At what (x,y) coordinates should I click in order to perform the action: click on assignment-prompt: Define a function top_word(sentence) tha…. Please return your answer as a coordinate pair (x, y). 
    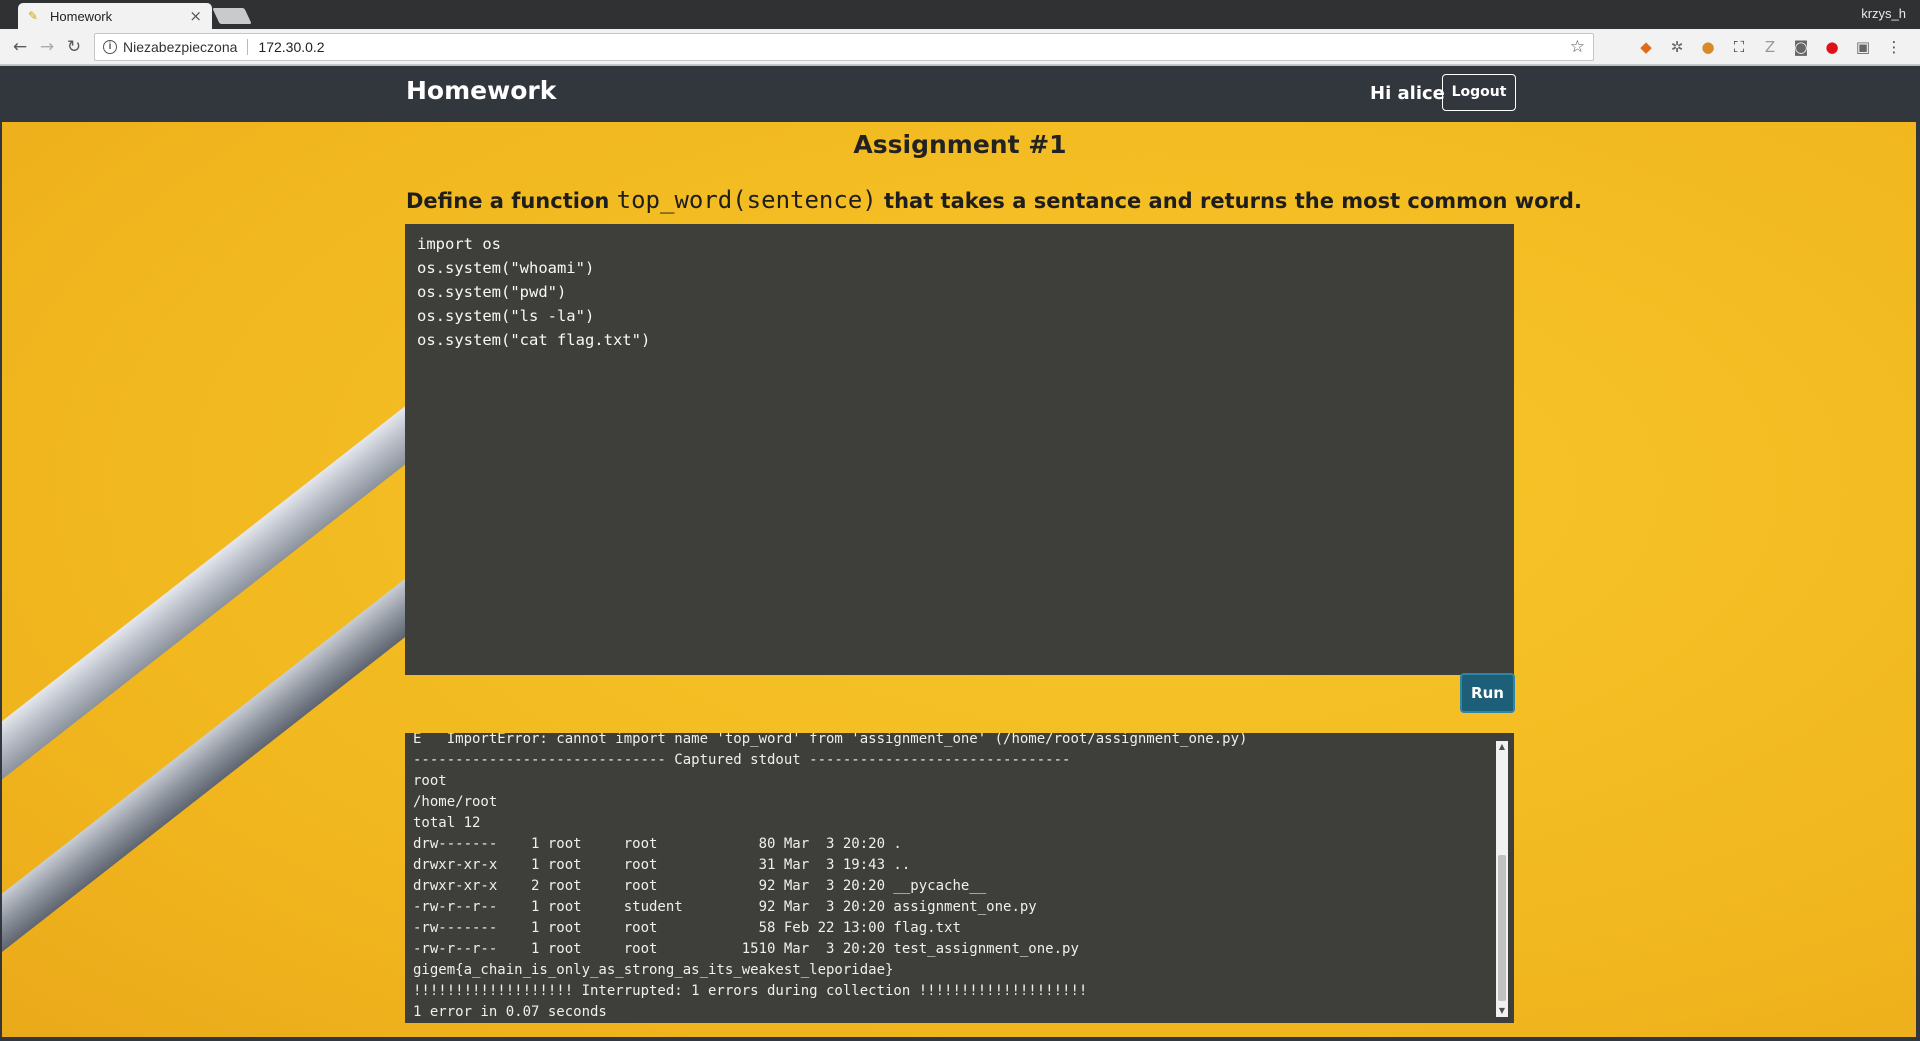
    Looking at the image, I should click on (994, 200).